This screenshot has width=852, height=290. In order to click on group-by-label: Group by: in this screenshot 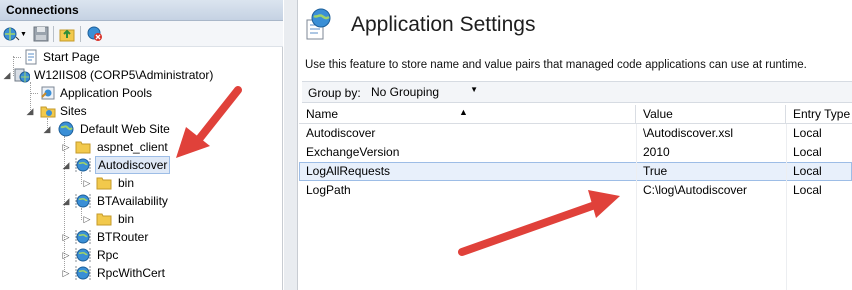, I will do `click(334, 93)`.